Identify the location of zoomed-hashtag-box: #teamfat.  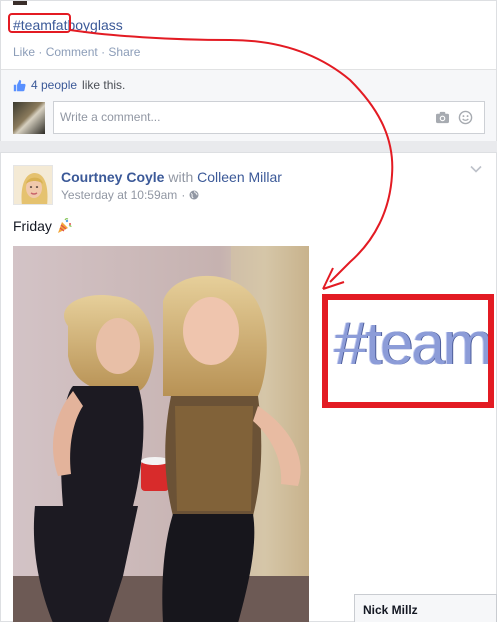
(408, 351).